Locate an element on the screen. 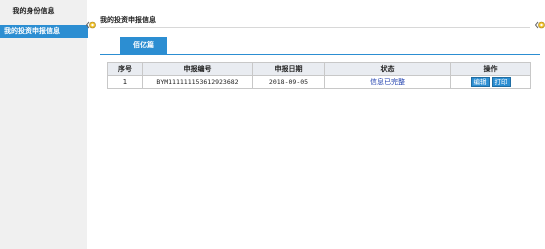 This screenshot has height=249, width=545. tab-baiyi: 佰亿篇 is located at coordinates (143, 45).